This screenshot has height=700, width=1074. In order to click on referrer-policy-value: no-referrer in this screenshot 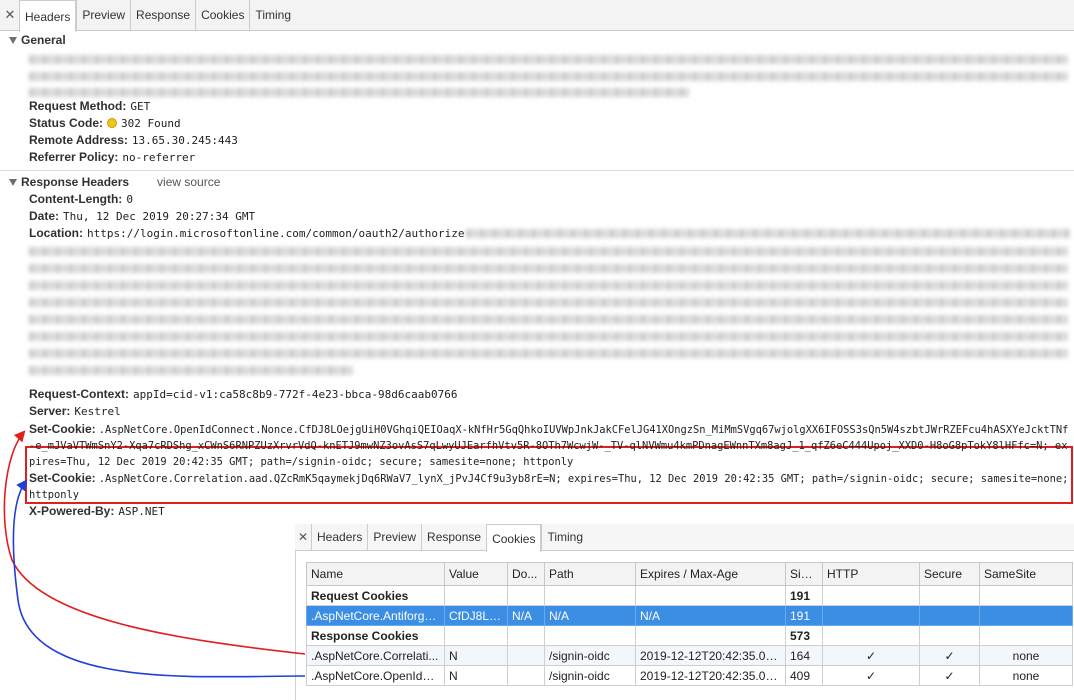, I will do `click(159, 157)`.